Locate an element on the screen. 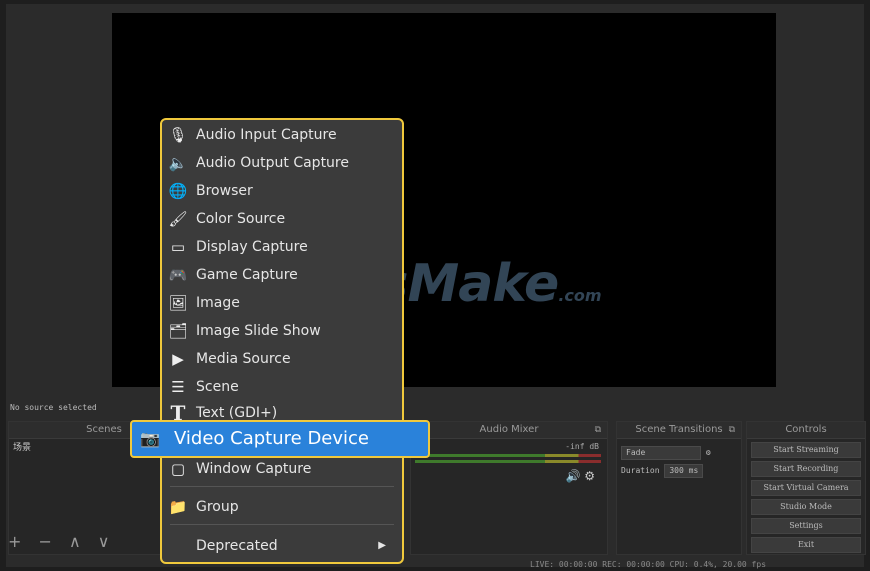 This screenshot has width=870, height=571. source-status-text: No source selected is located at coordinates (53, 407).